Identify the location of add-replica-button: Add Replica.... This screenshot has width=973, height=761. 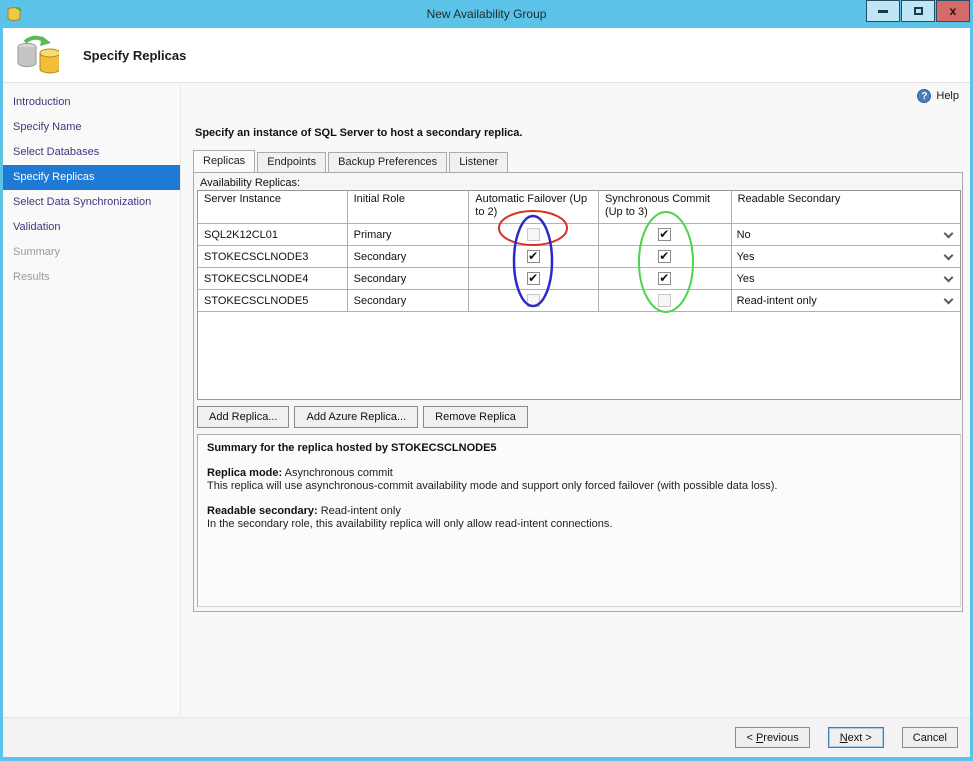
(243, 417).